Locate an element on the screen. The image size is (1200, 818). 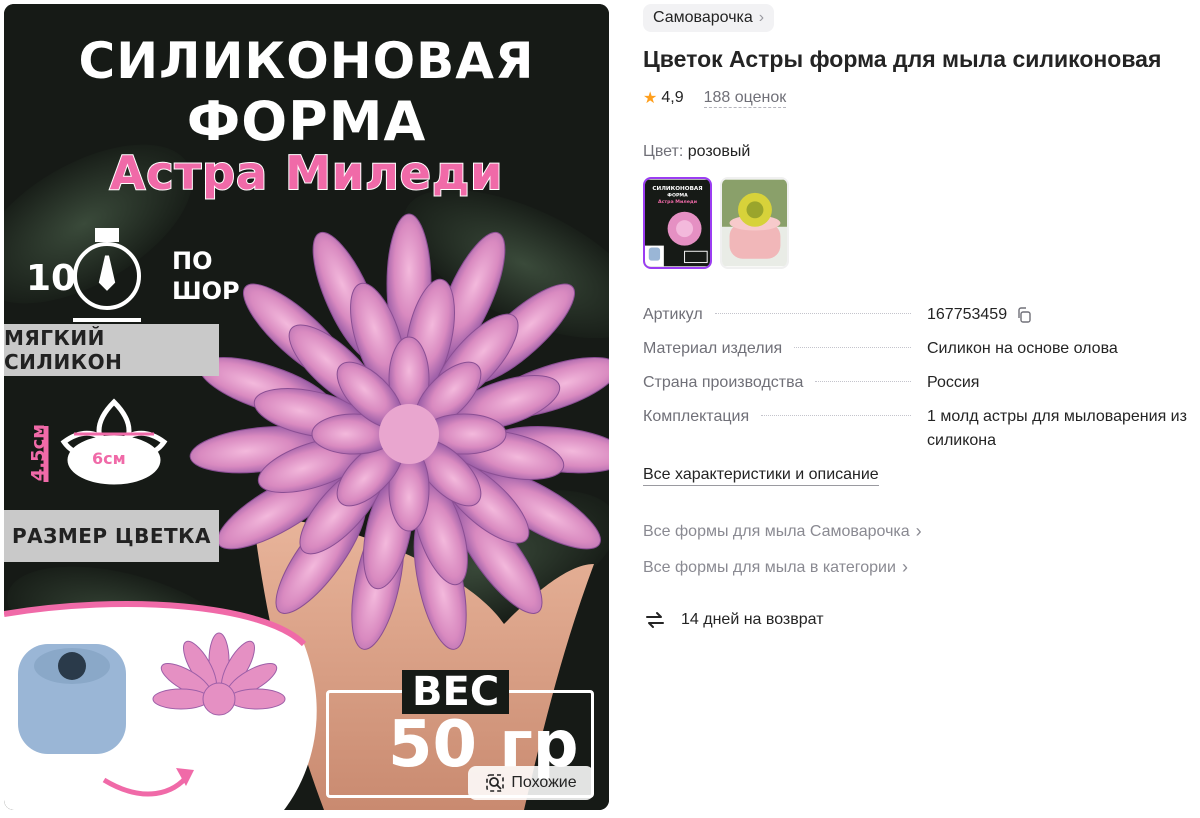
spec-value: 1 молд астры для мыловарения из силикона is located at coordinates (1057, 428).